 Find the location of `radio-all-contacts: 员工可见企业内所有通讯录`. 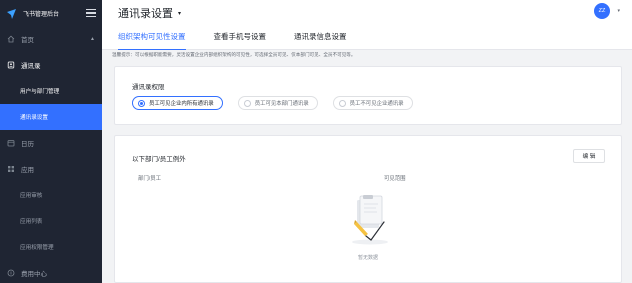

radio-all-contacts: 员工可见企业内所有通讯录 is located at coordinates (177, 103).